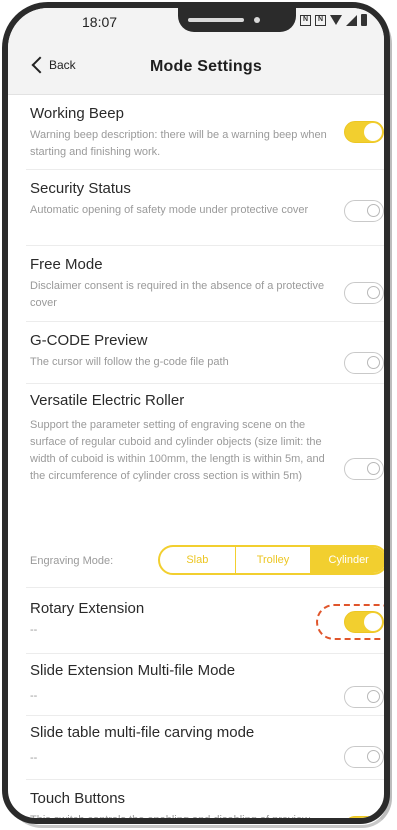  What do you see at coordinates (77, 113) in the screenshot?
I see `setting-title: Working Beep` at bounding box center [77, 113].